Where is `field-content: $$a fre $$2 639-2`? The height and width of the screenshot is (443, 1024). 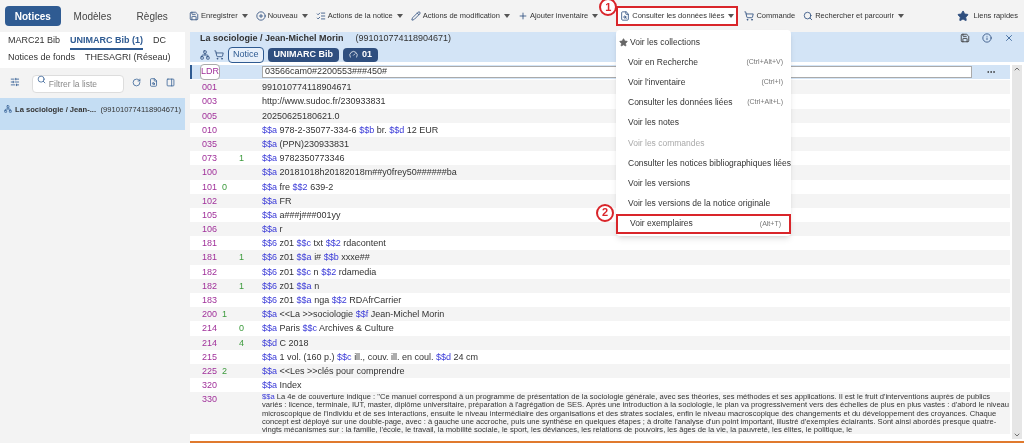
field-content: $$a fre $$2 639-2 is located at coordinates (298, 187).